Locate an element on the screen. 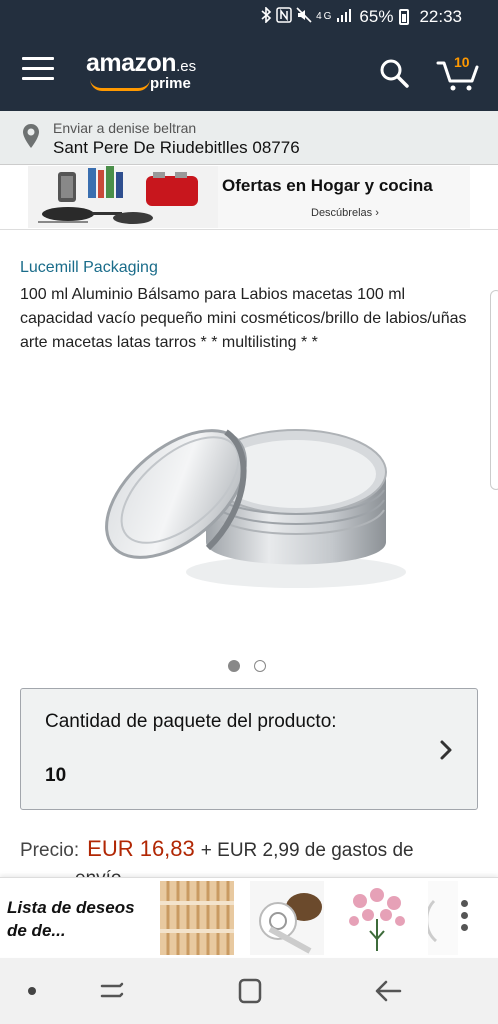  menu-icon is located at coordinates (38, 71).